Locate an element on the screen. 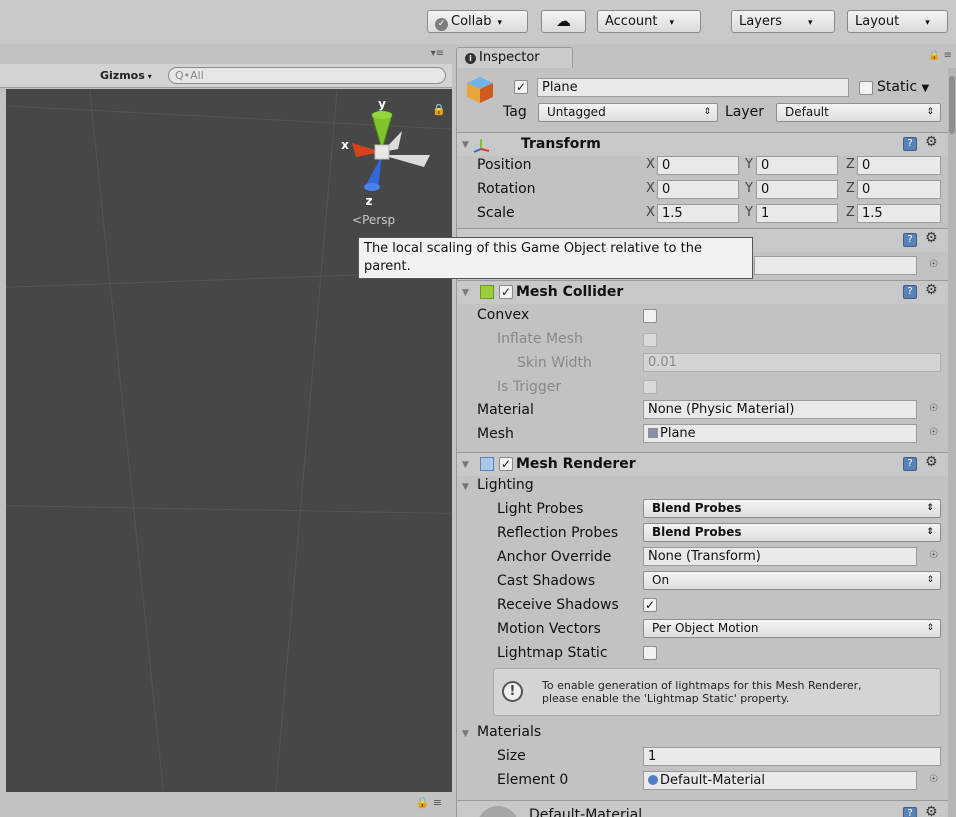  element-0-field: Default-Material is located at coordinates (780, 780).